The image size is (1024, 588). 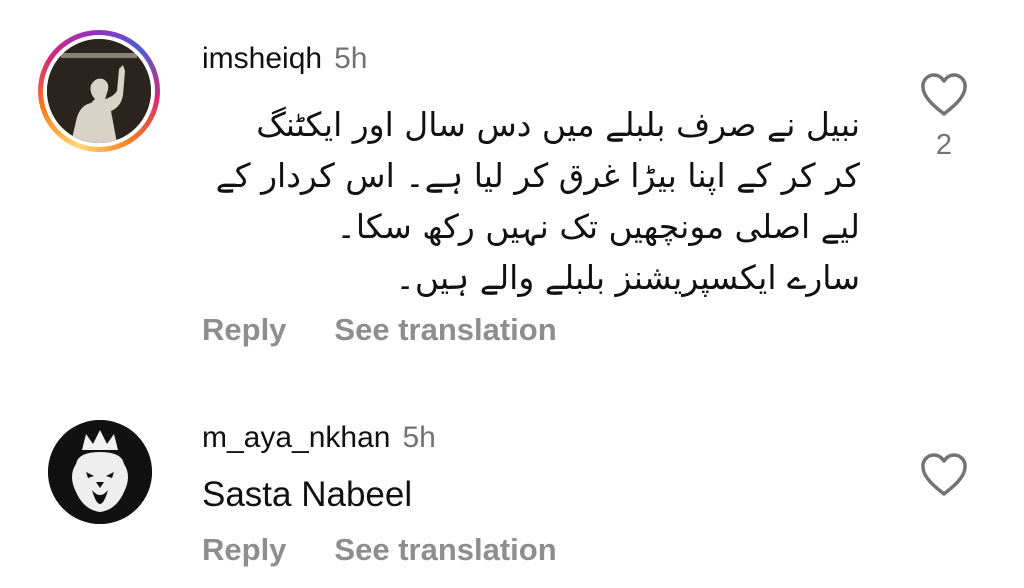 What do you see at coordinates (627, 277) in the screenshot?
I see `comment-text-line: سارے ایکسپریشنز بلبلے والے ہیں۔` at bounding box center [627, 277].